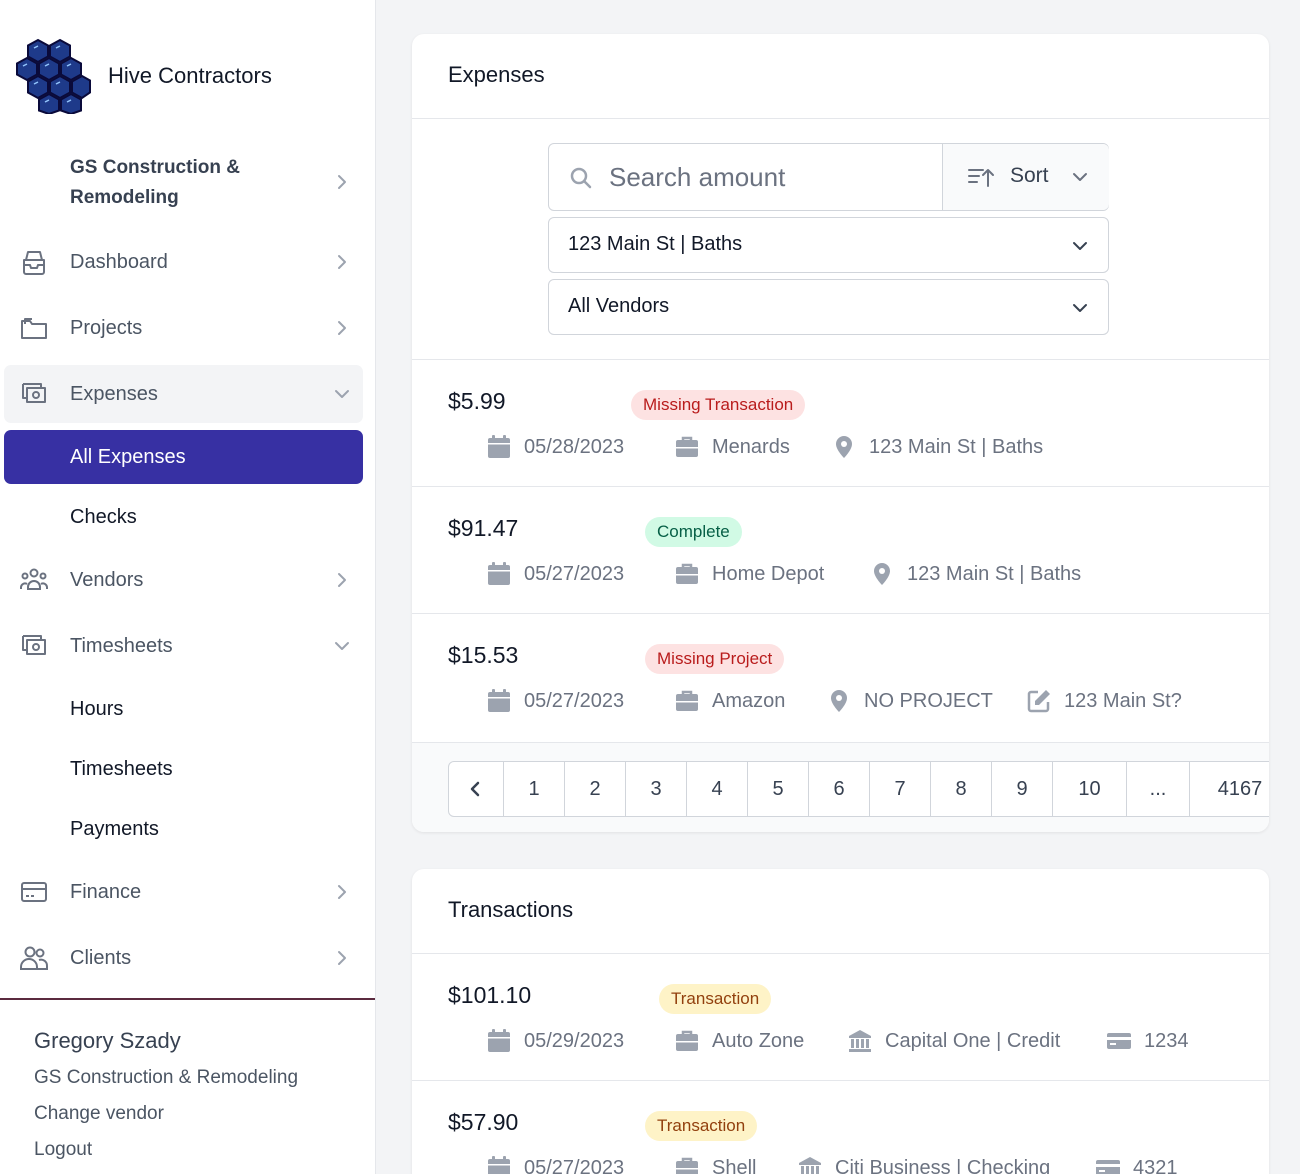  Describe the element at coordinates (943, 1165) in the screenshot. I see `transaction-account-text: Citi Business | Checking` at that location.